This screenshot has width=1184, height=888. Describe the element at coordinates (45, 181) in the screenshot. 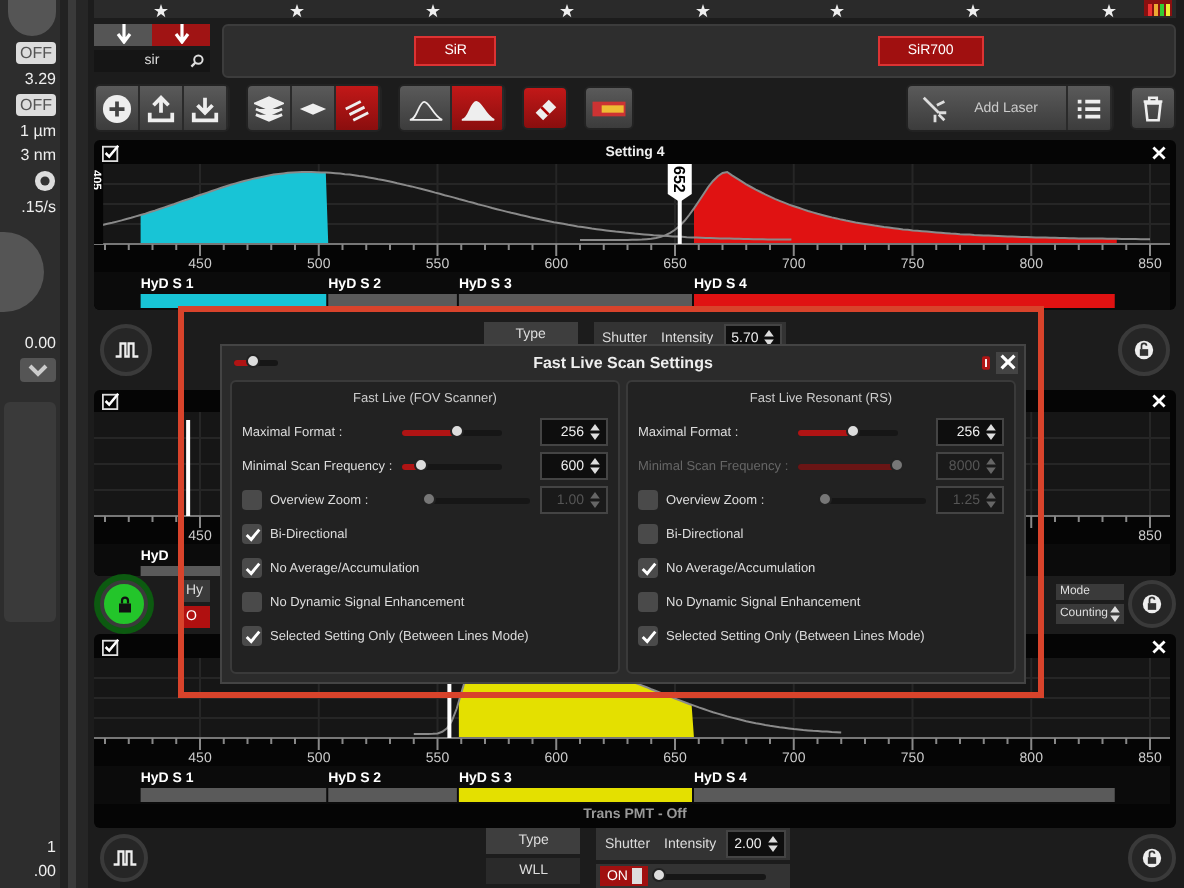

I see `target-icon` at that location.